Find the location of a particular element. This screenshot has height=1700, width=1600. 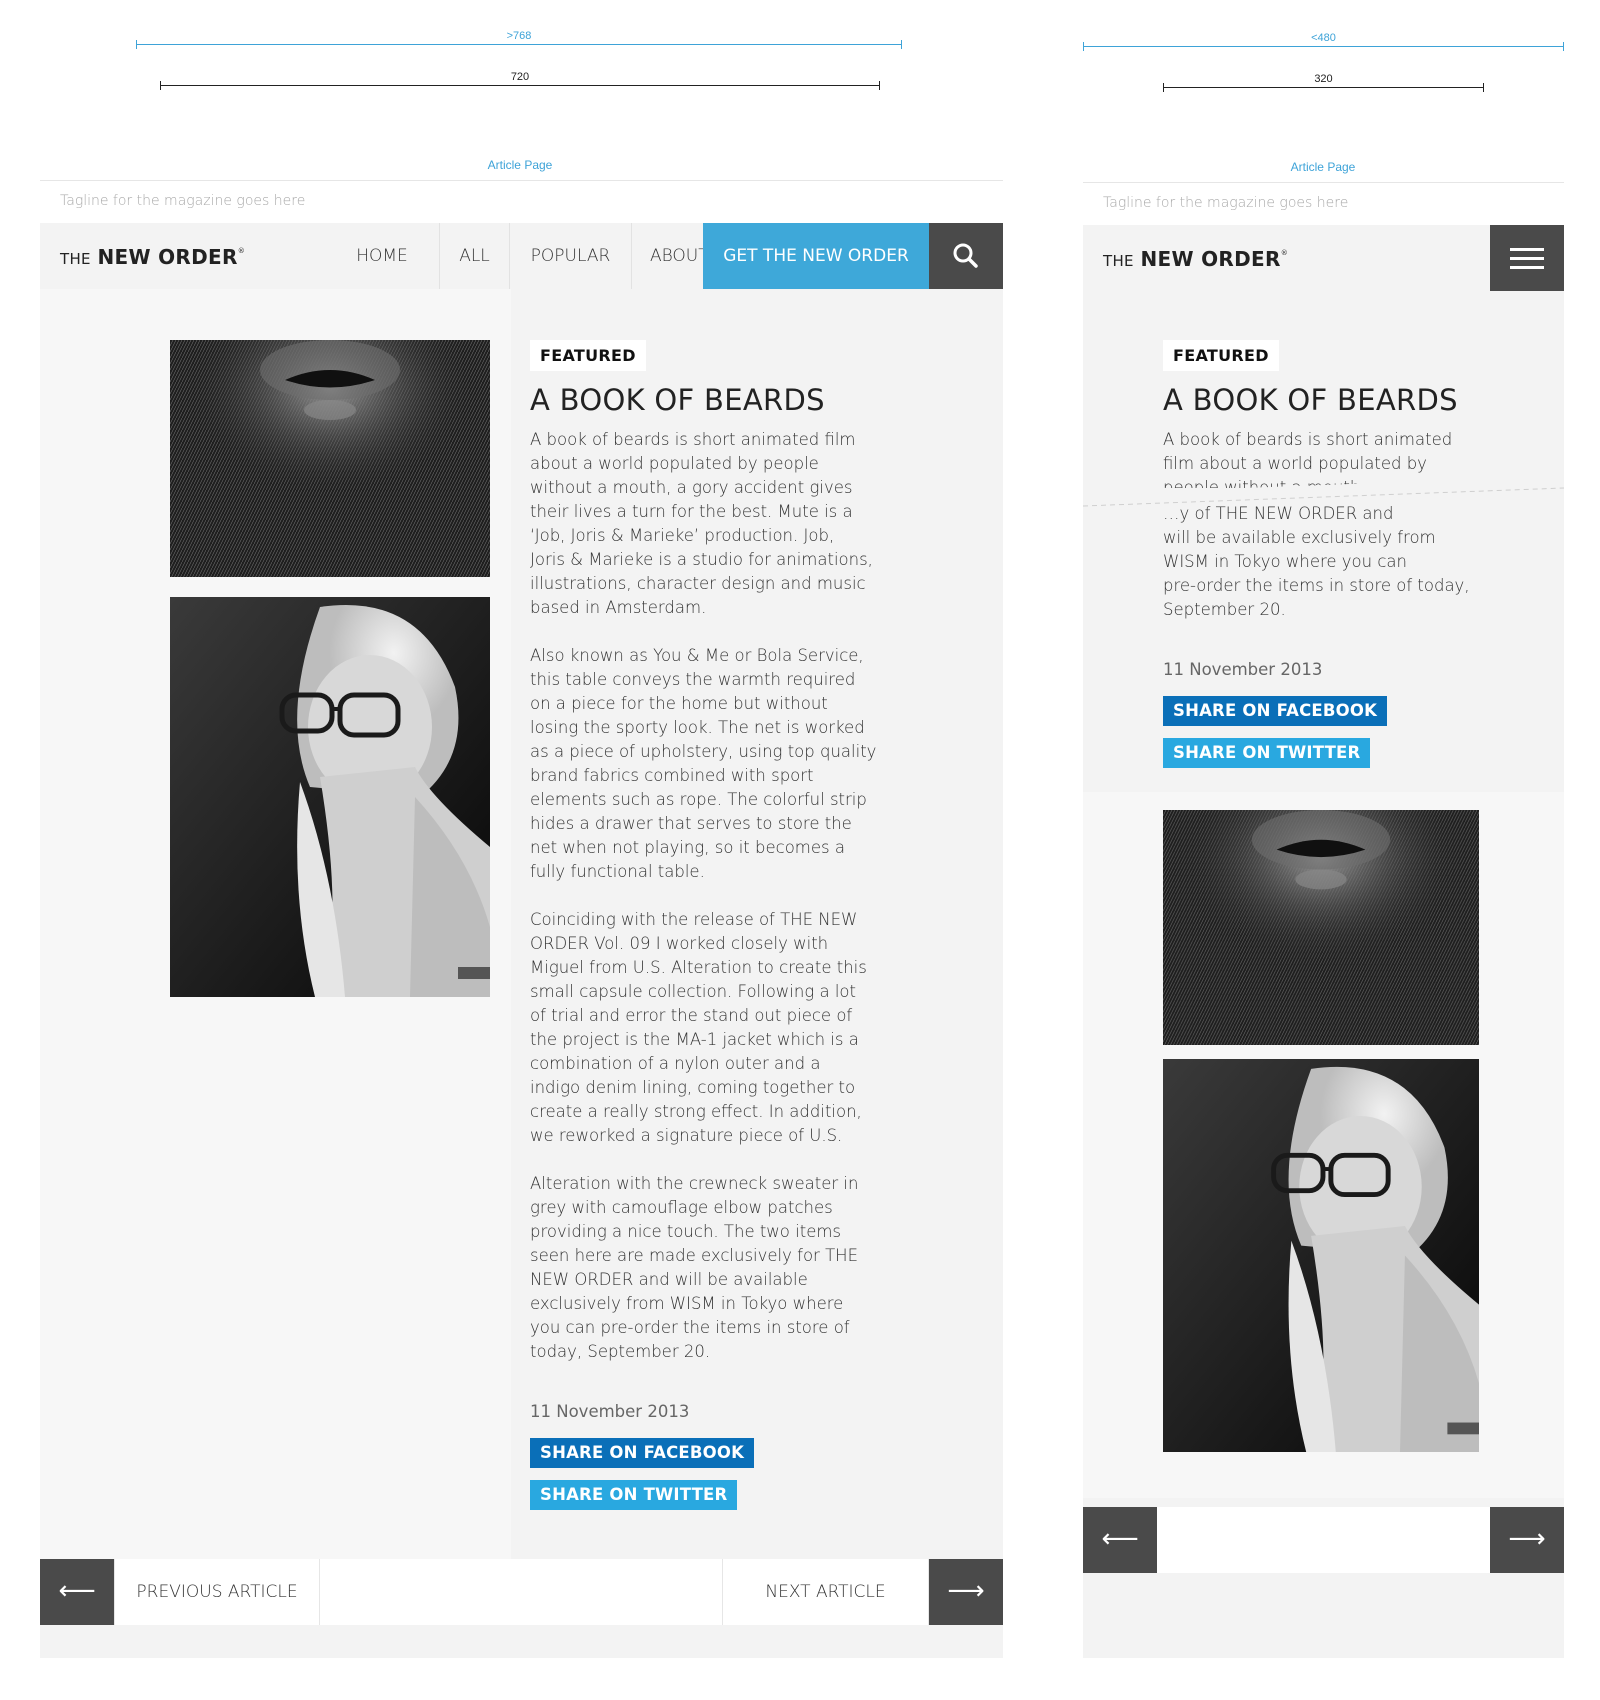

mobile-width-label: 320 is located at coordinates (1323, 79).